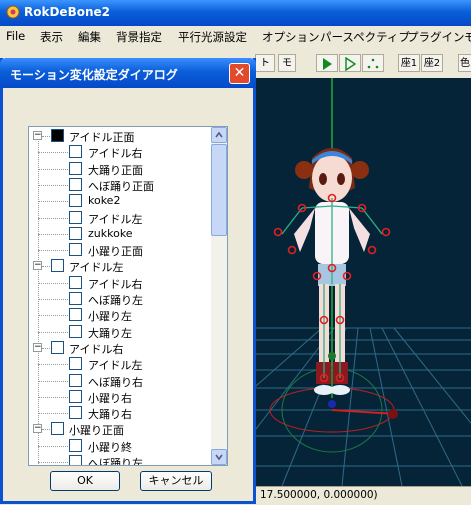 This screenshot has width=471, height=505. What do you see at coordinates (265, 63) in the screenshot?
I see `toolbar-to-button: ト` at bounding box center [265, 63].